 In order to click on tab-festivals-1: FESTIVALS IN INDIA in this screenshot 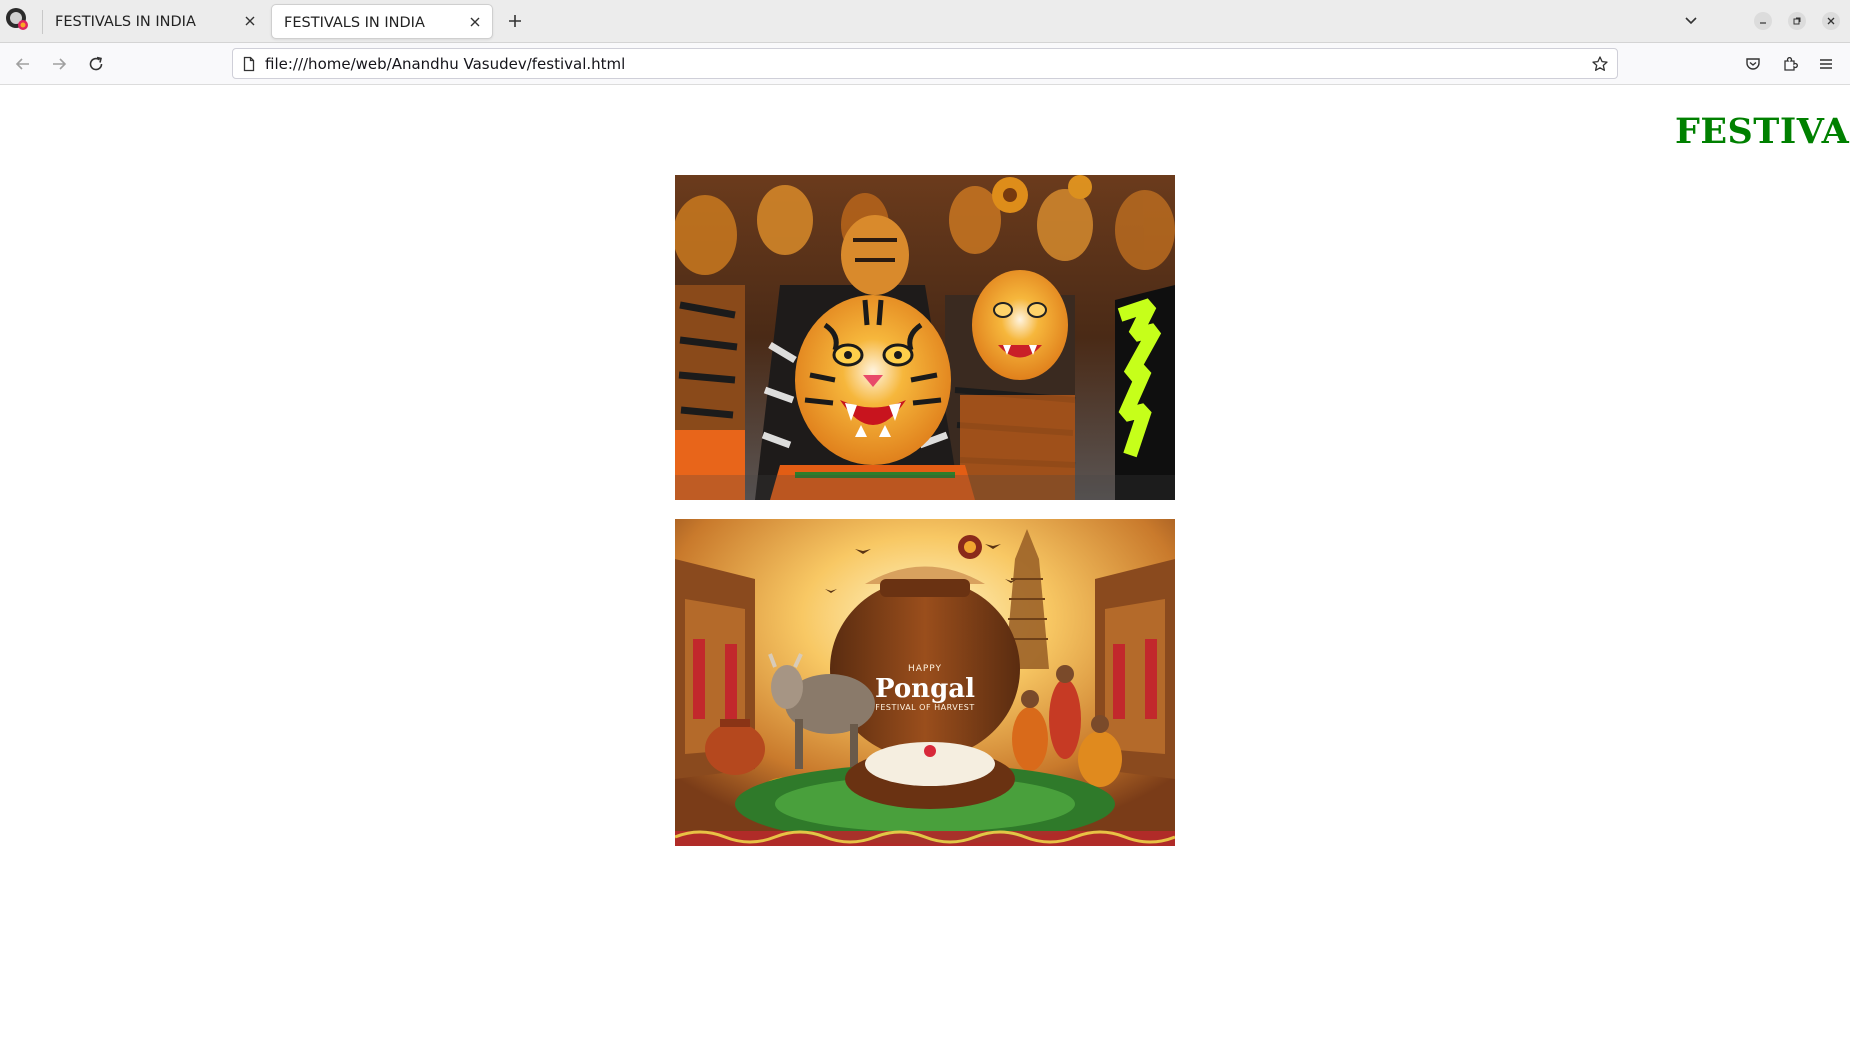, I will do `click(155, 21)`.